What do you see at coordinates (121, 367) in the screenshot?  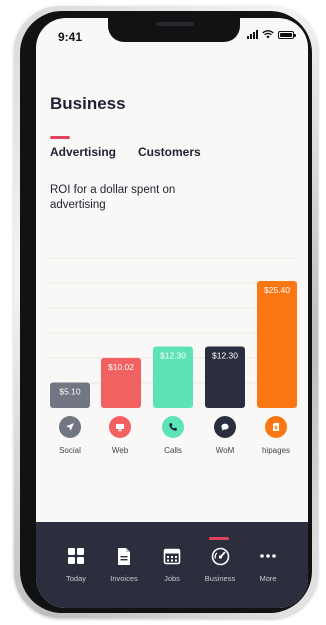 I see `chart-data-label: $10.02` at bounding box center [121, 367].